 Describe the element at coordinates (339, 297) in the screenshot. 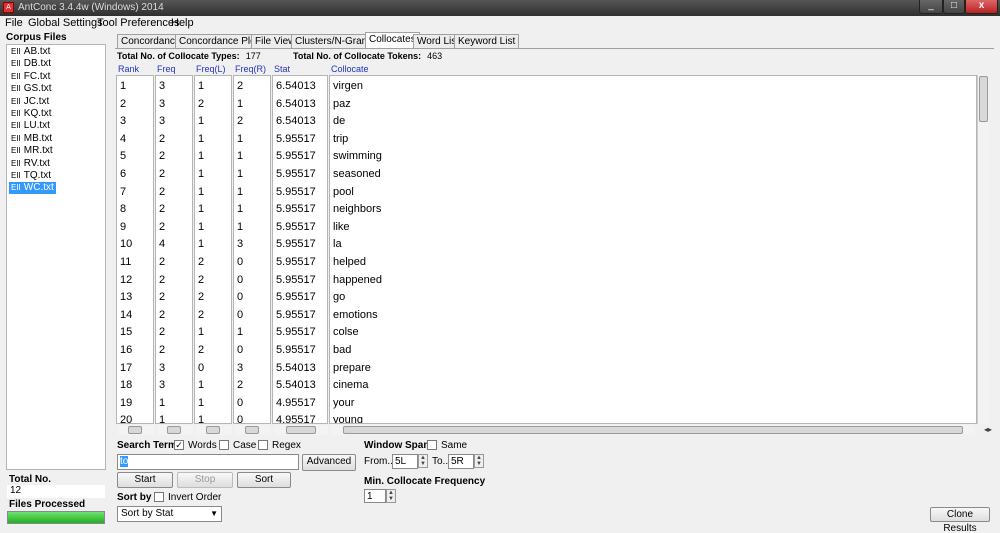

I see `collocate-cell: go` at that location.